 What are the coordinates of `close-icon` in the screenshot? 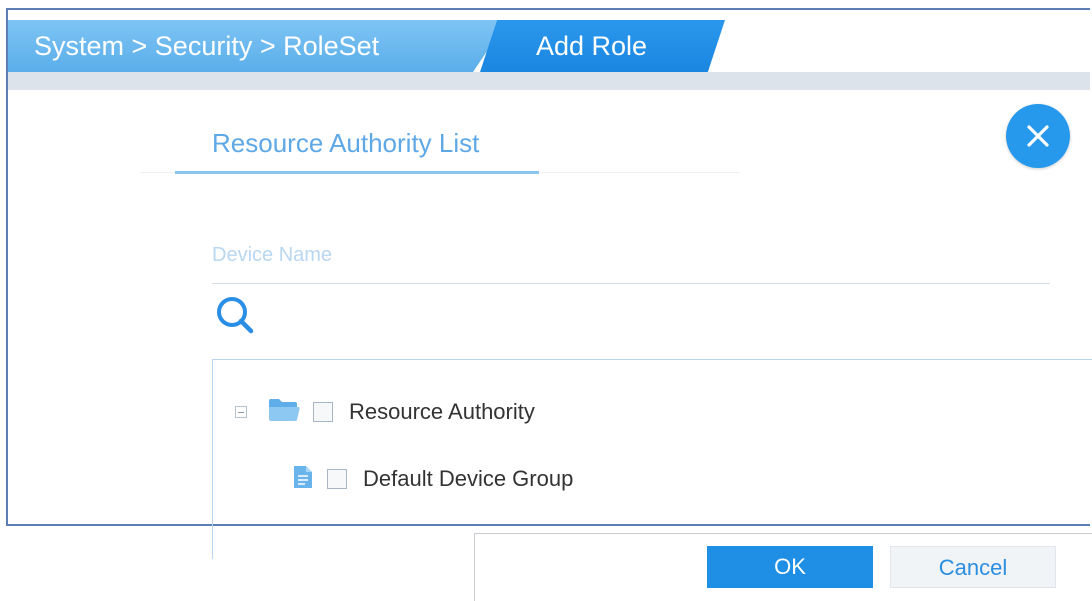 It's located at (1038, 136).